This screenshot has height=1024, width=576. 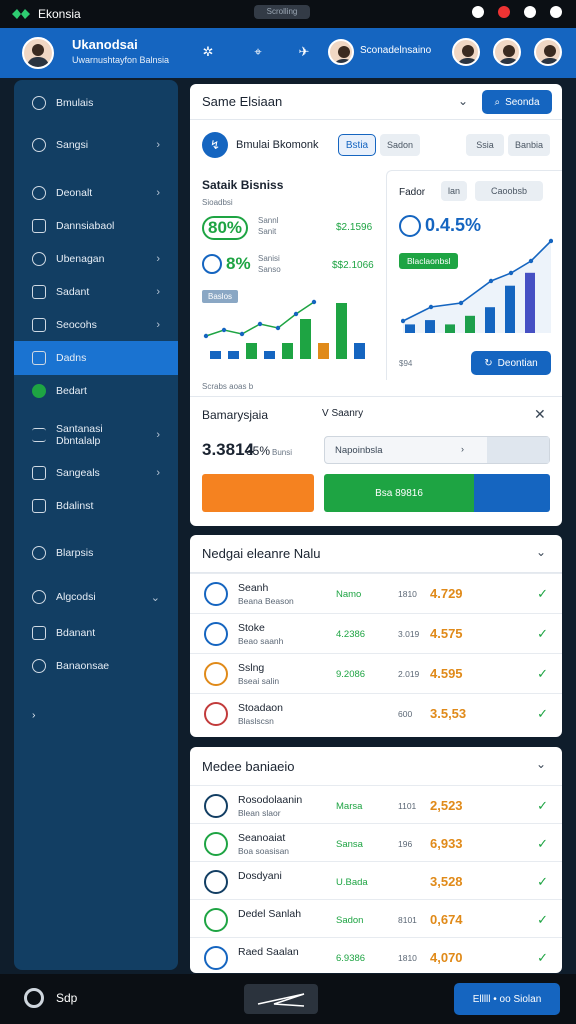 I want to click on sidebar-item-files: Bdalinst, so click(x=96, y=506).